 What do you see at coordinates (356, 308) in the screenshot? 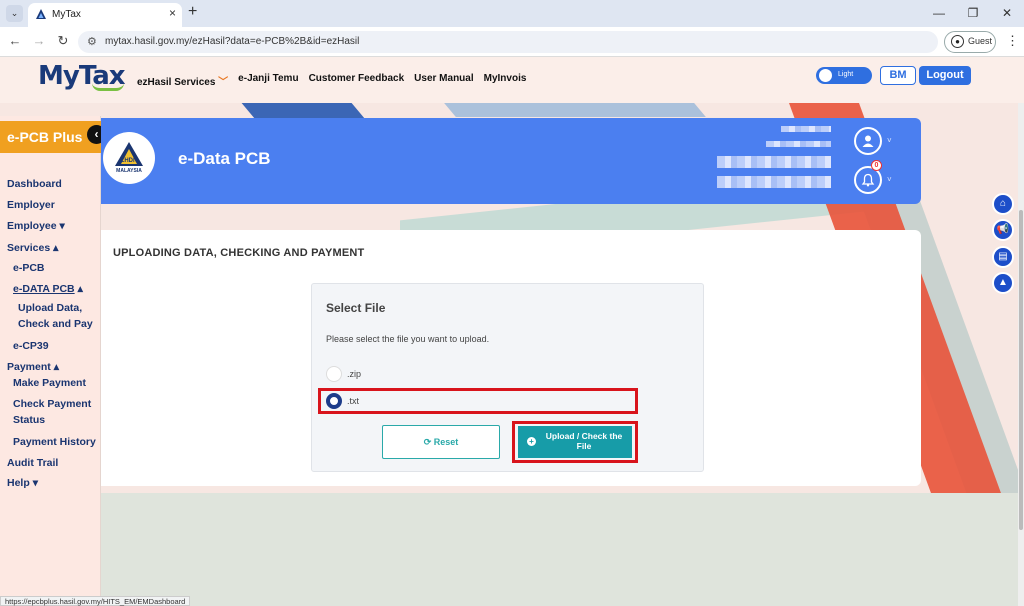
I see `panel-title: Select File` at bounding box center [356, 308].